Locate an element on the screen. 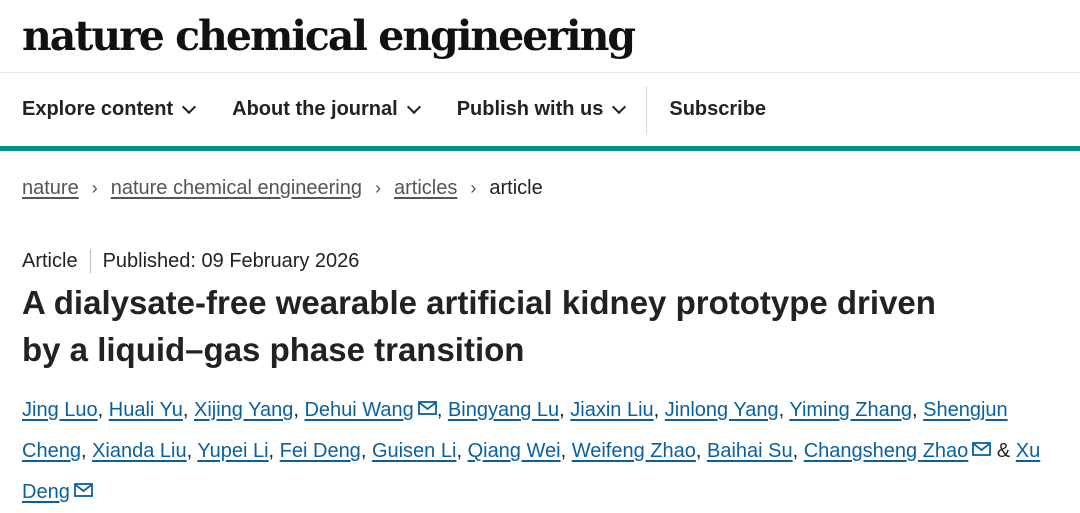 The height and width of the screenshot is (513, 1080). nav-explore-content: Explore content is located at coordinates (109, 109).